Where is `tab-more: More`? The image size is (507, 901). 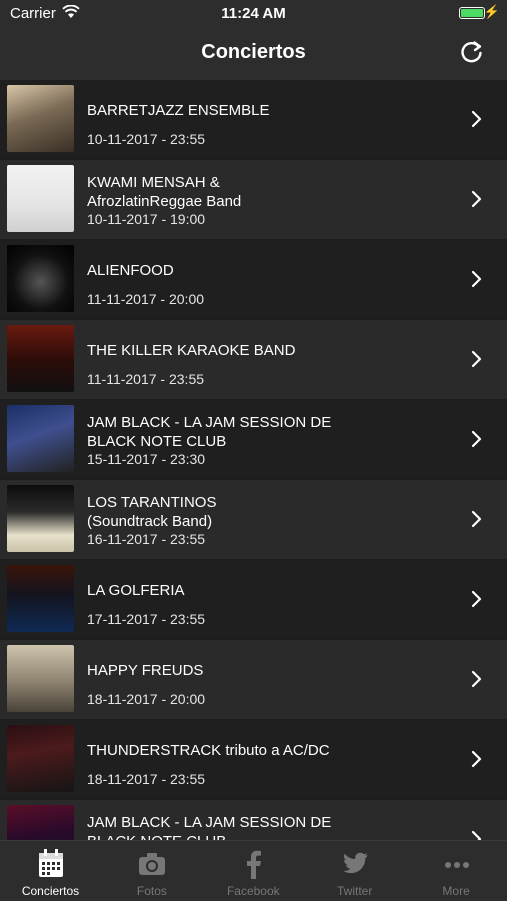
tab-more: More is located at coordinates (456, 871).